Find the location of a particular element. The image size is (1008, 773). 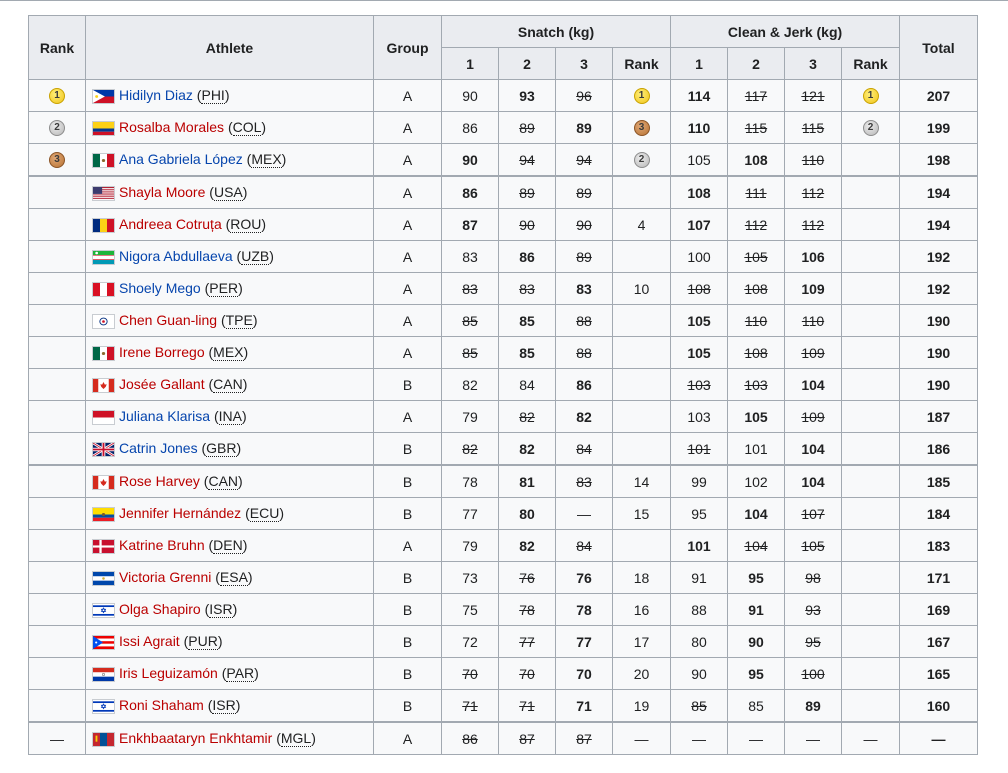

snatch-attempt-1: 79 is located at coordinates (470, 416).